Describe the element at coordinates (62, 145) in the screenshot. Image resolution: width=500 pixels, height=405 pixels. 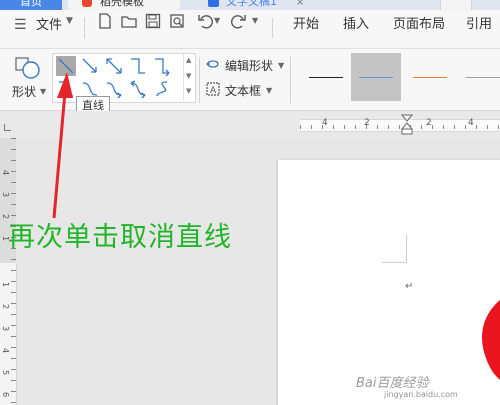
I see `annotation-arrow` at that location.